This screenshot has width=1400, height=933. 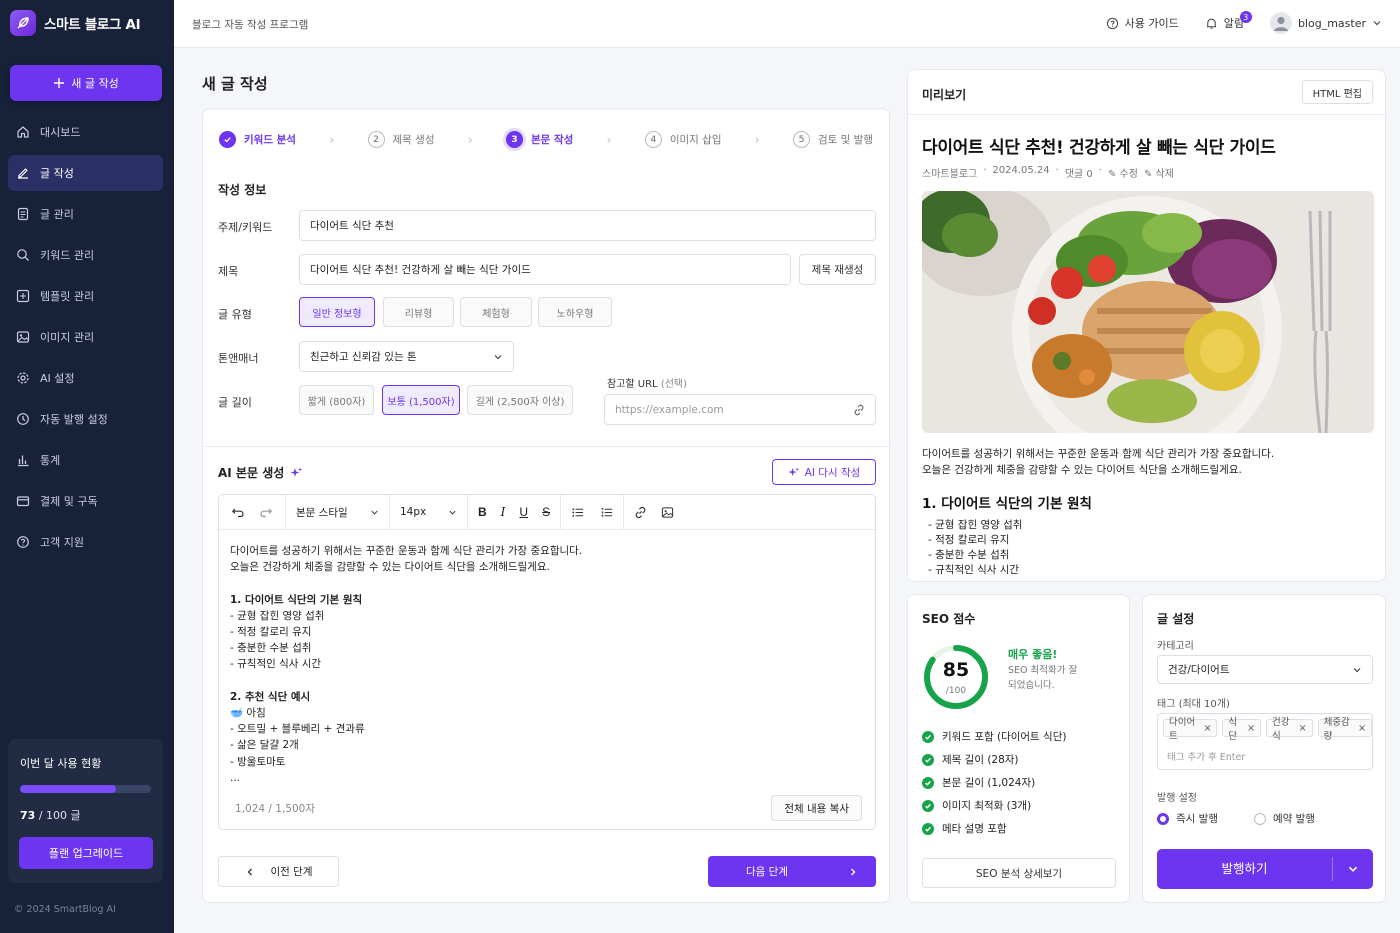 What do you see at coordinates (257, 139) in the screenshot?
I see `step-keyword-analysis: 키워드 분석` at bounding box center [257, 139].